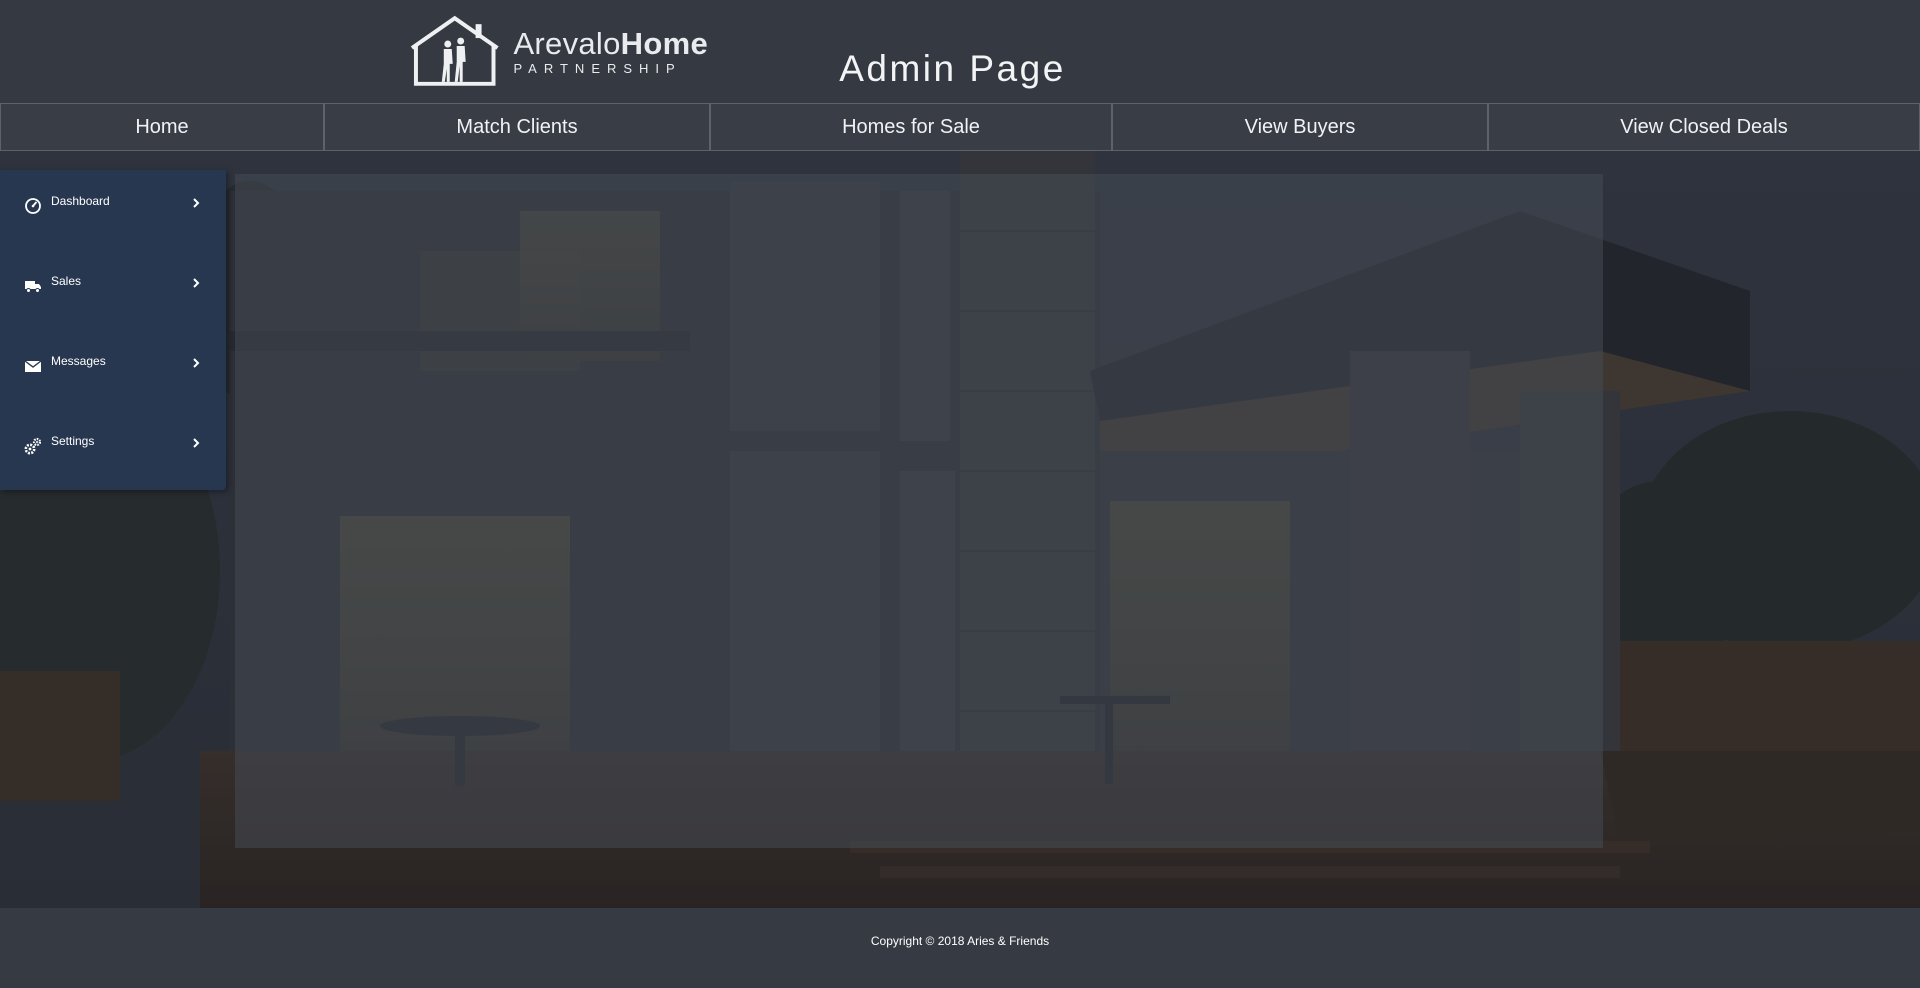  I want to click on site-footer: Copyright © 2018 Aries & Friends, so click(960, 948).